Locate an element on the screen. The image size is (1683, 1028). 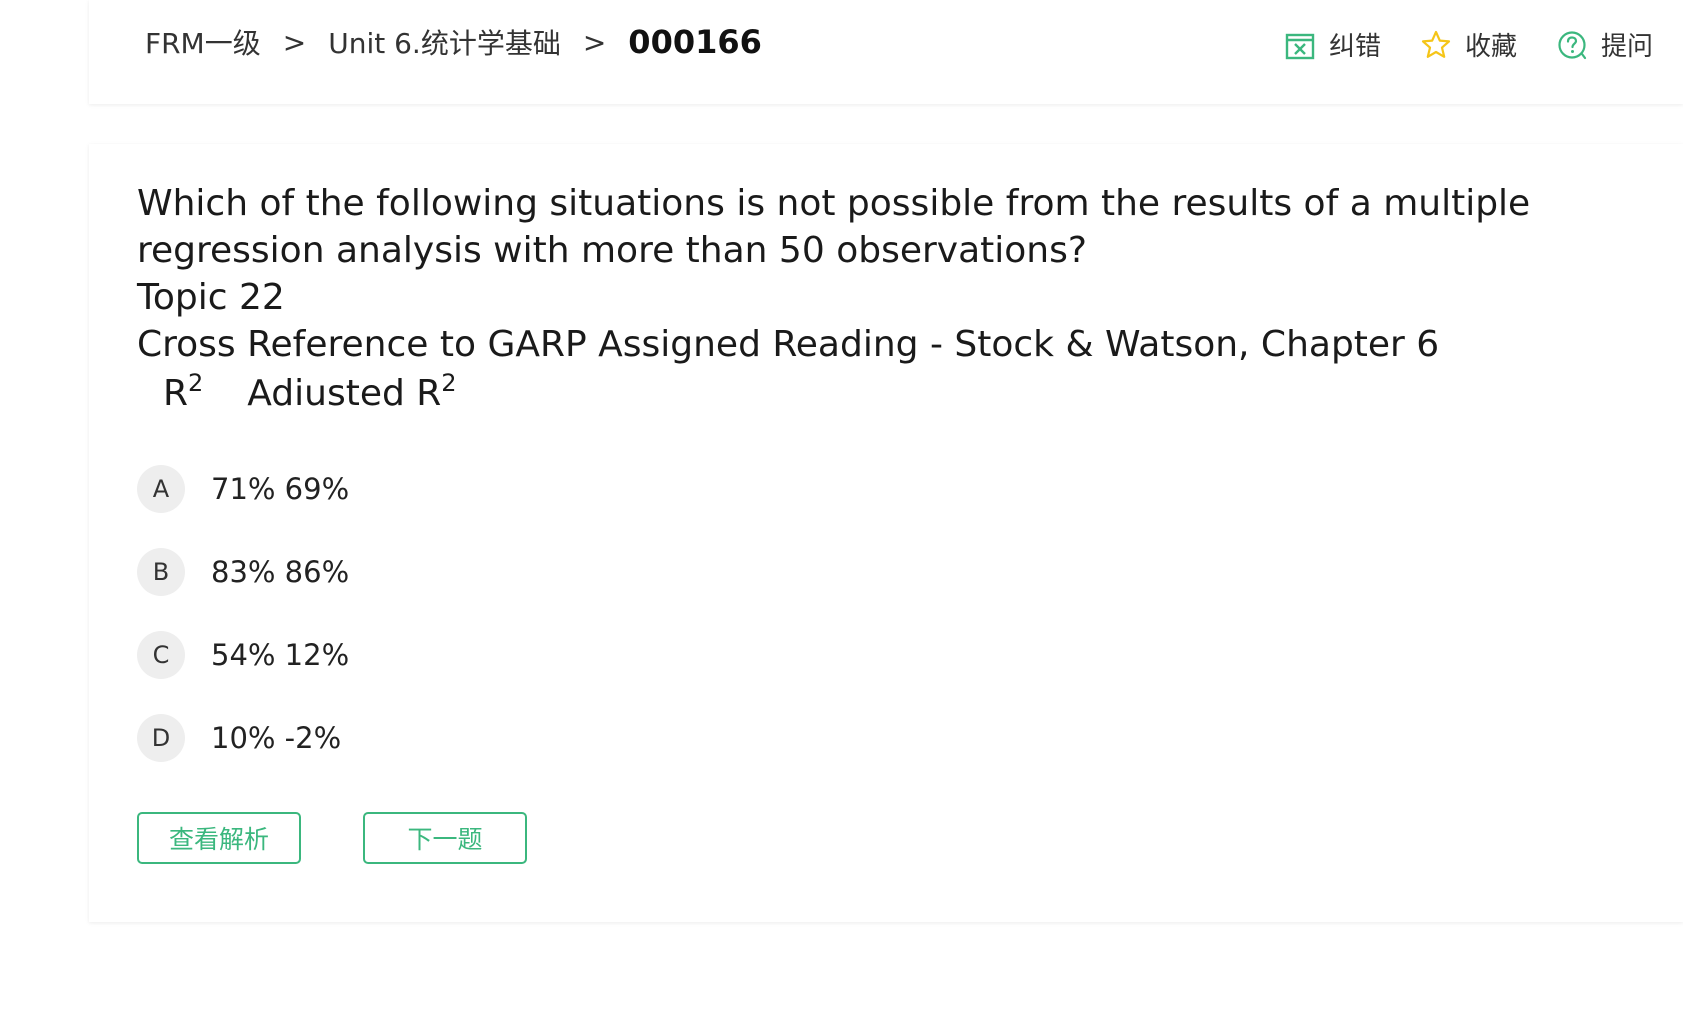
next-question-button: 下一题 is located at coordinates (445, 838).